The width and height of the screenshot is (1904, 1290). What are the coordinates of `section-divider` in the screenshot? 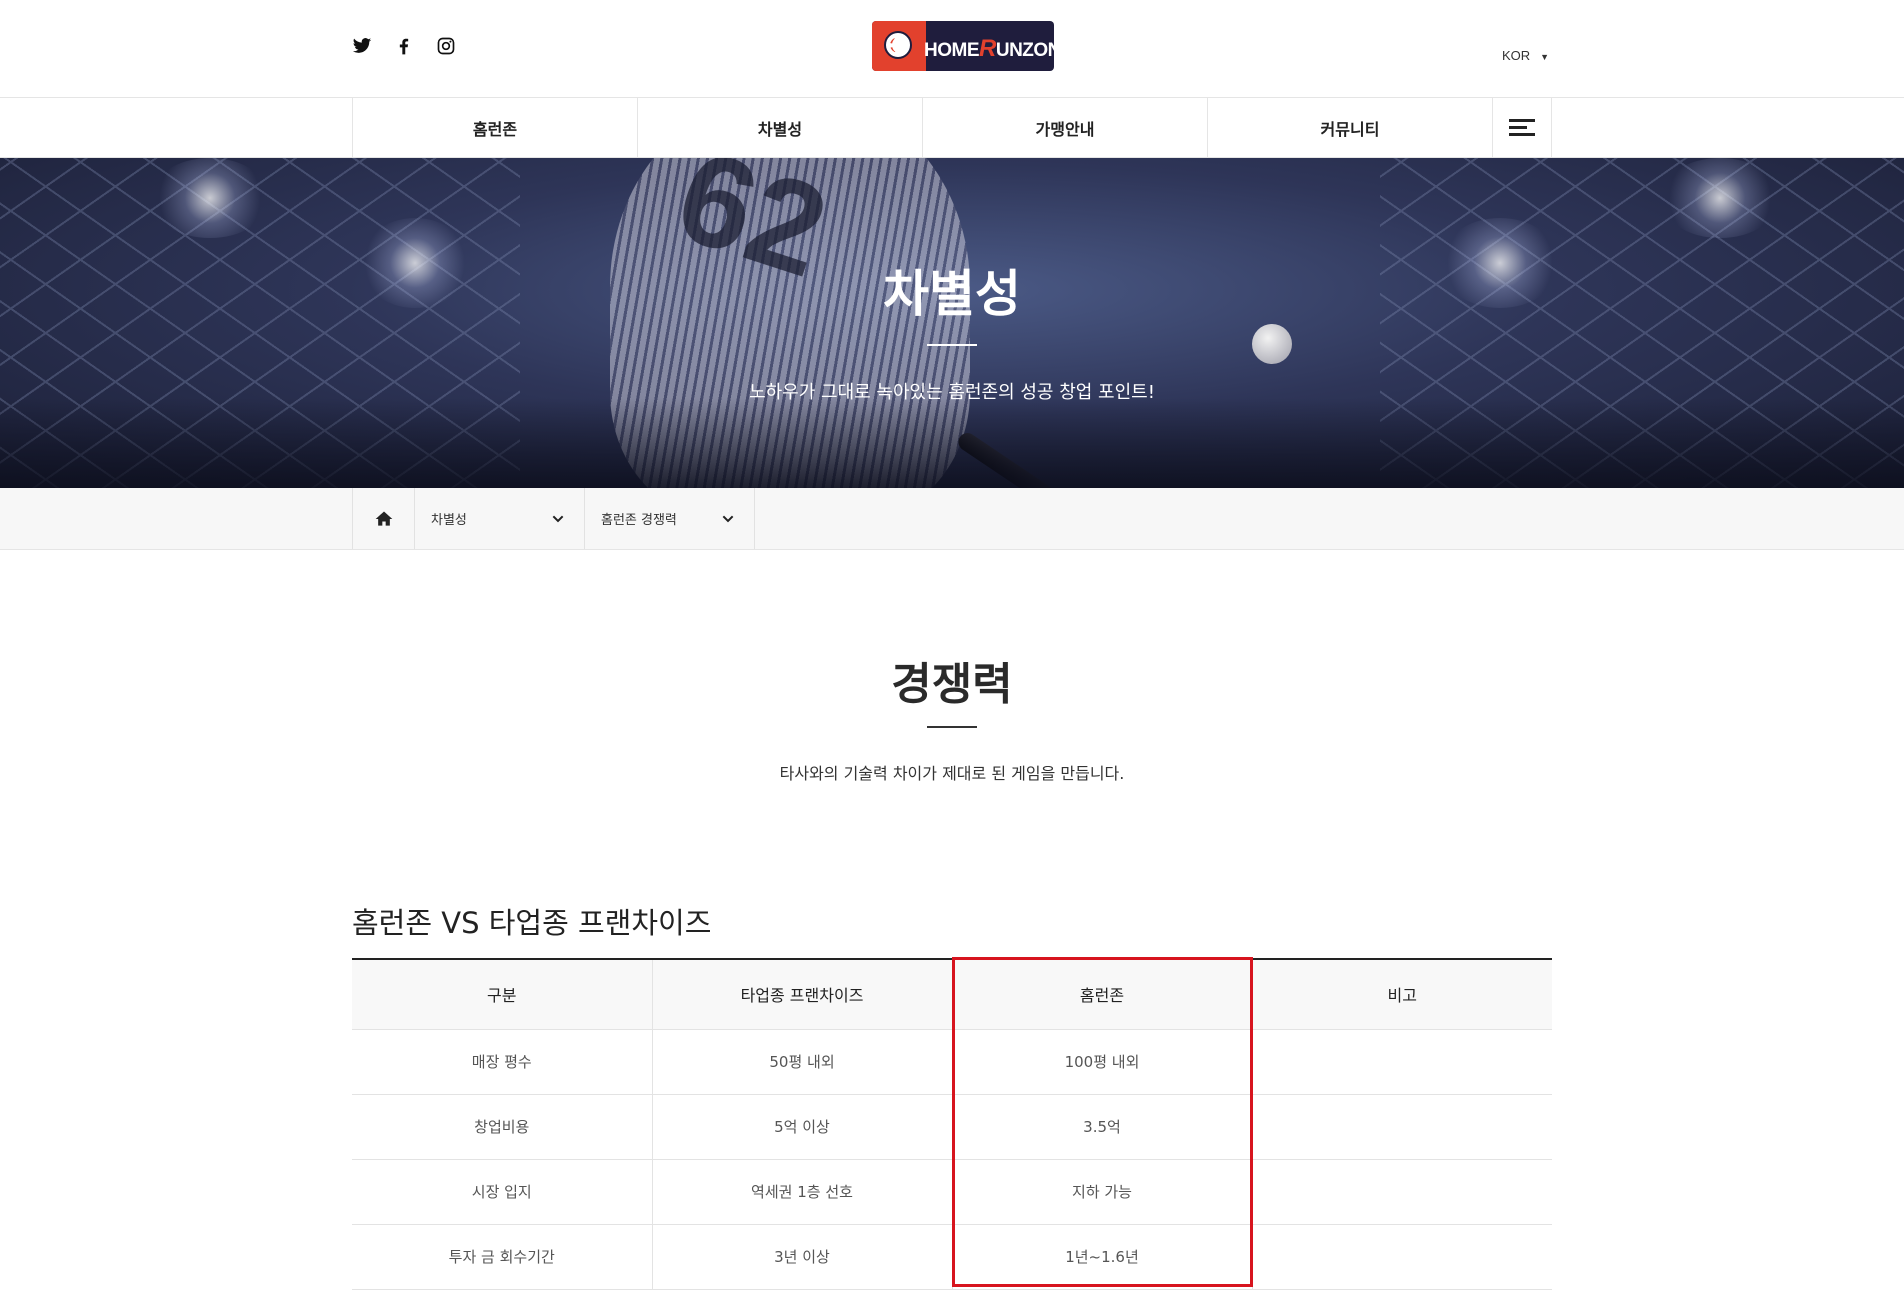 It's located at (952, 727).